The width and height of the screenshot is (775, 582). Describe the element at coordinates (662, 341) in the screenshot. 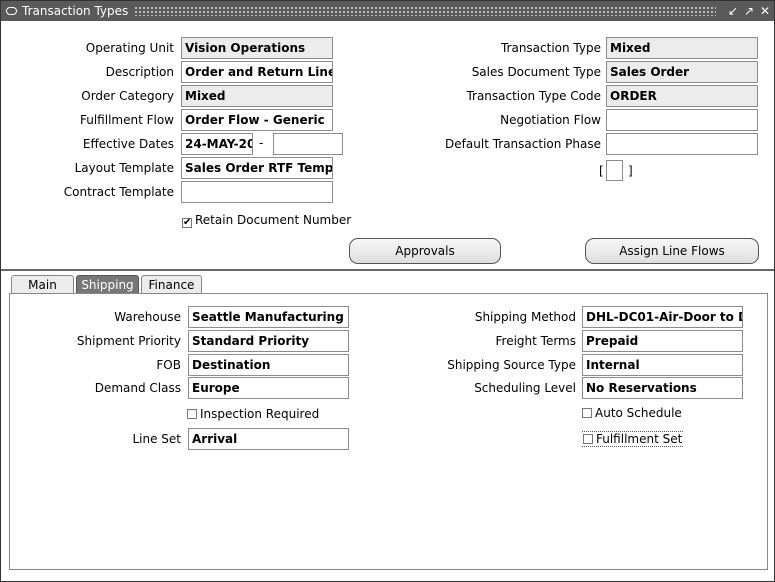

I see `freight-terms-field: Prepaid` at that location.